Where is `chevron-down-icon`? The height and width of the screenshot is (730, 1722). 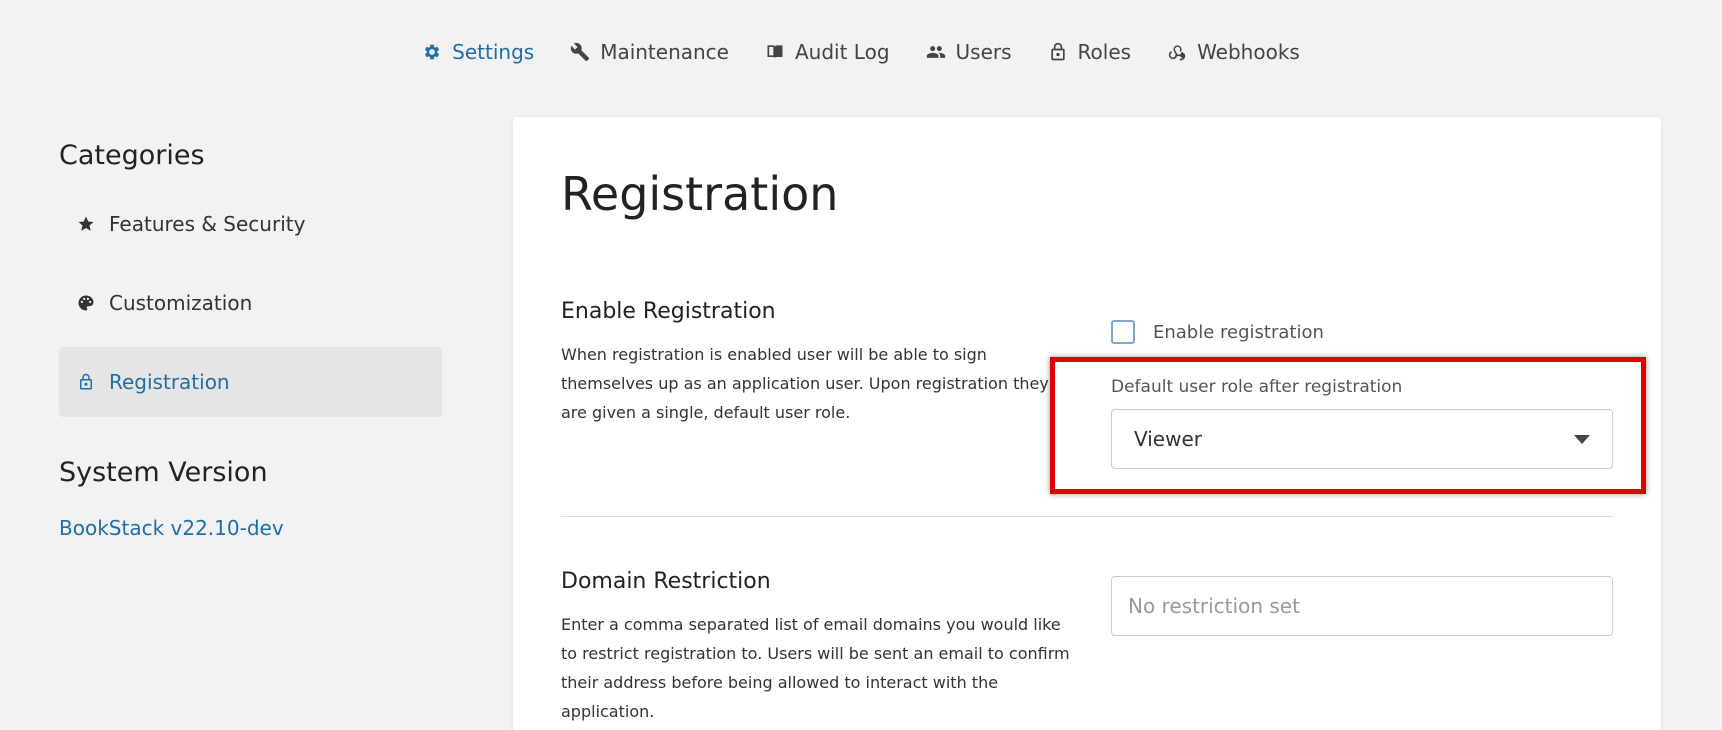 chevron-down-icon is located at coordinates (1582, 439).